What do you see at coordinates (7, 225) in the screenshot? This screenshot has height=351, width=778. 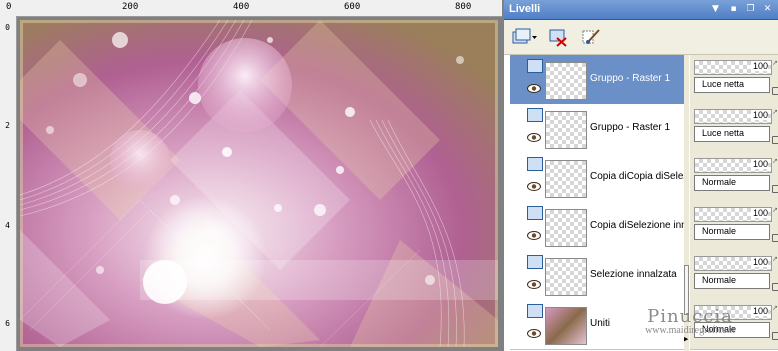 I see `ruler-label: 4` at bounding box center [7, 225].